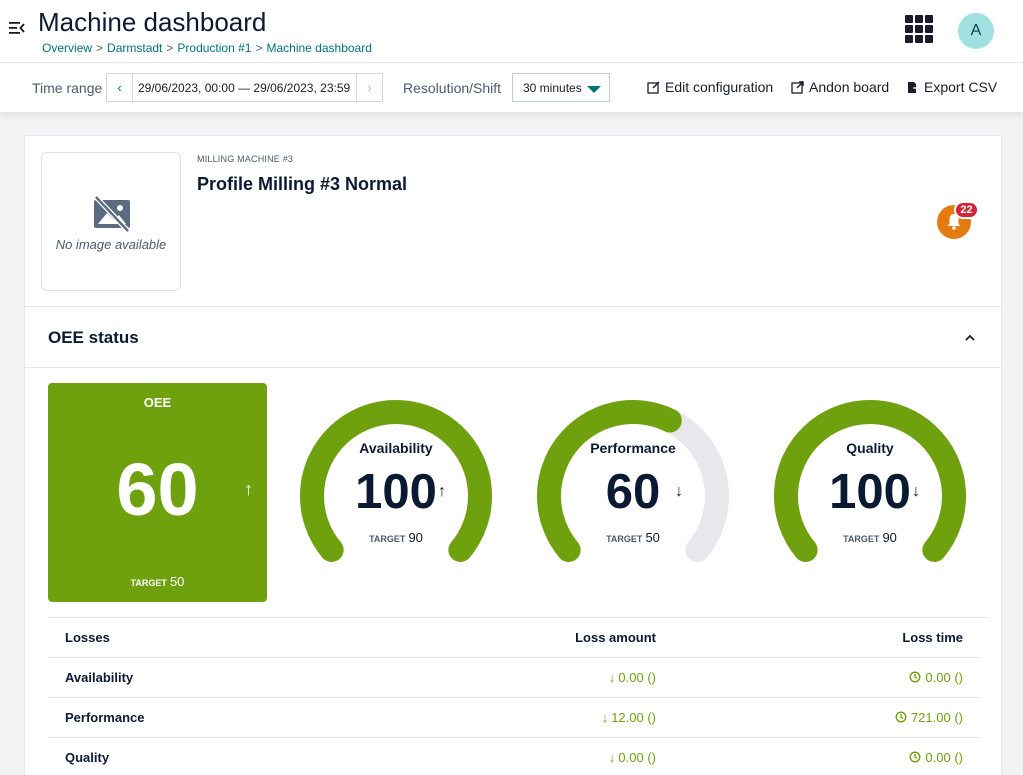  Describe the element at coordinates (17, 28) in the screenshot. I see `menu-toggle-icon` at that location.